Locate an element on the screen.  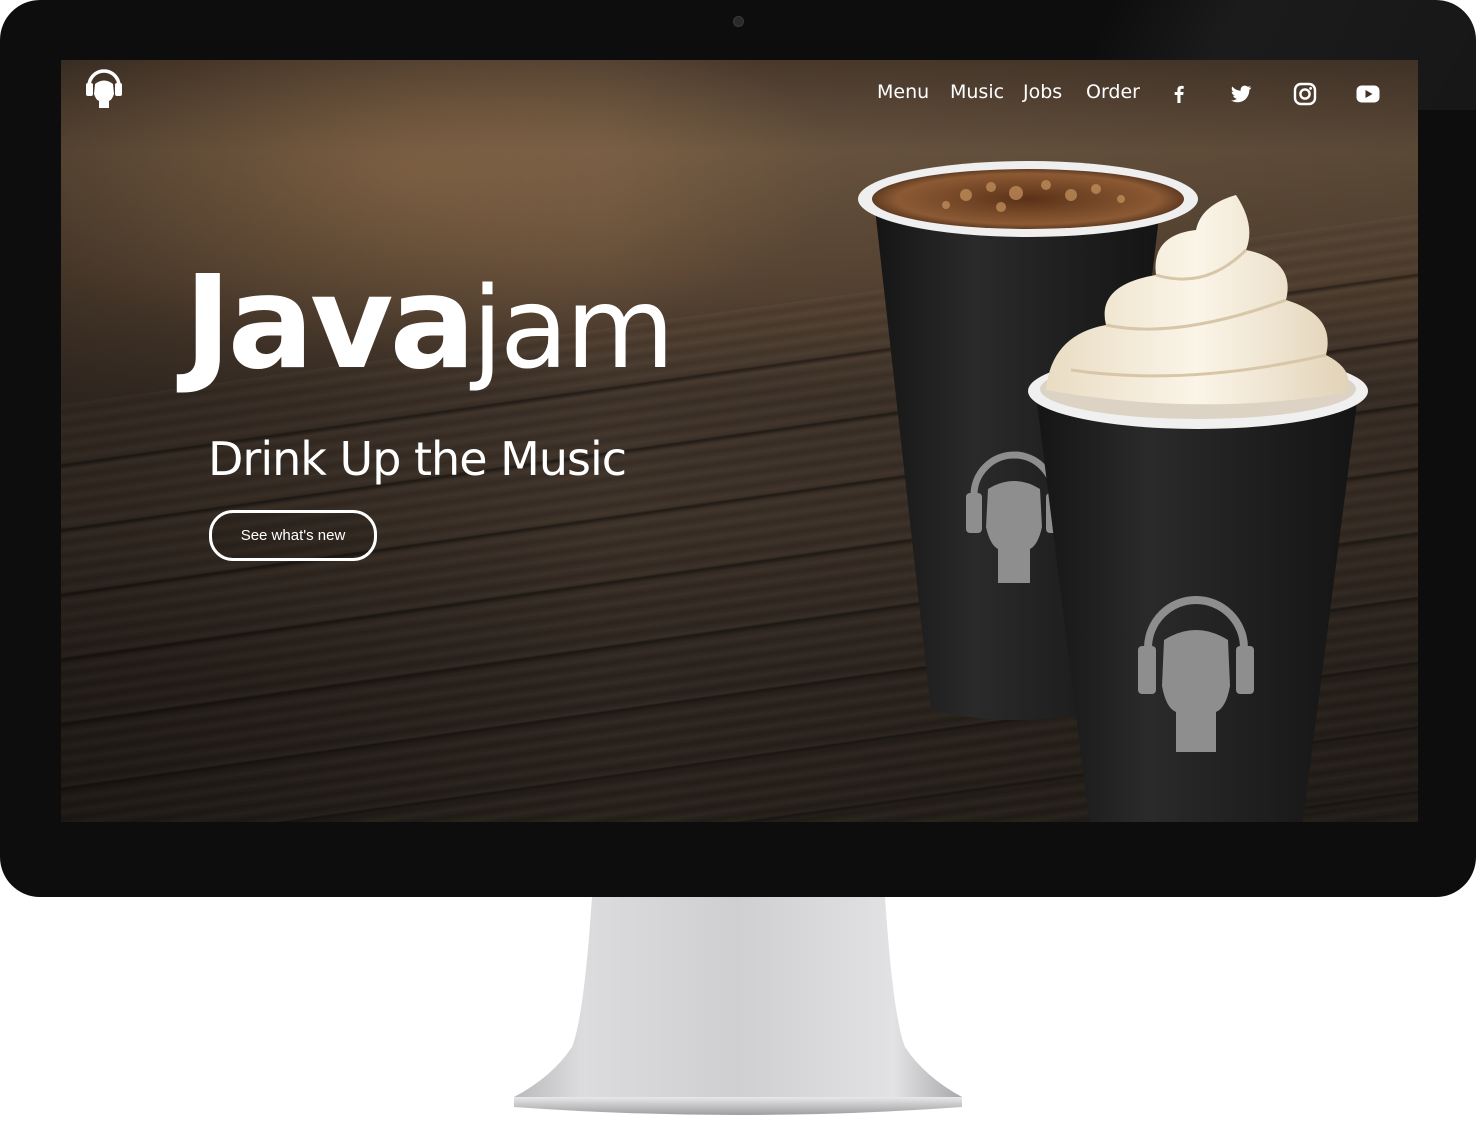
headphones-logo-icon is located at coordinates (104, 87).